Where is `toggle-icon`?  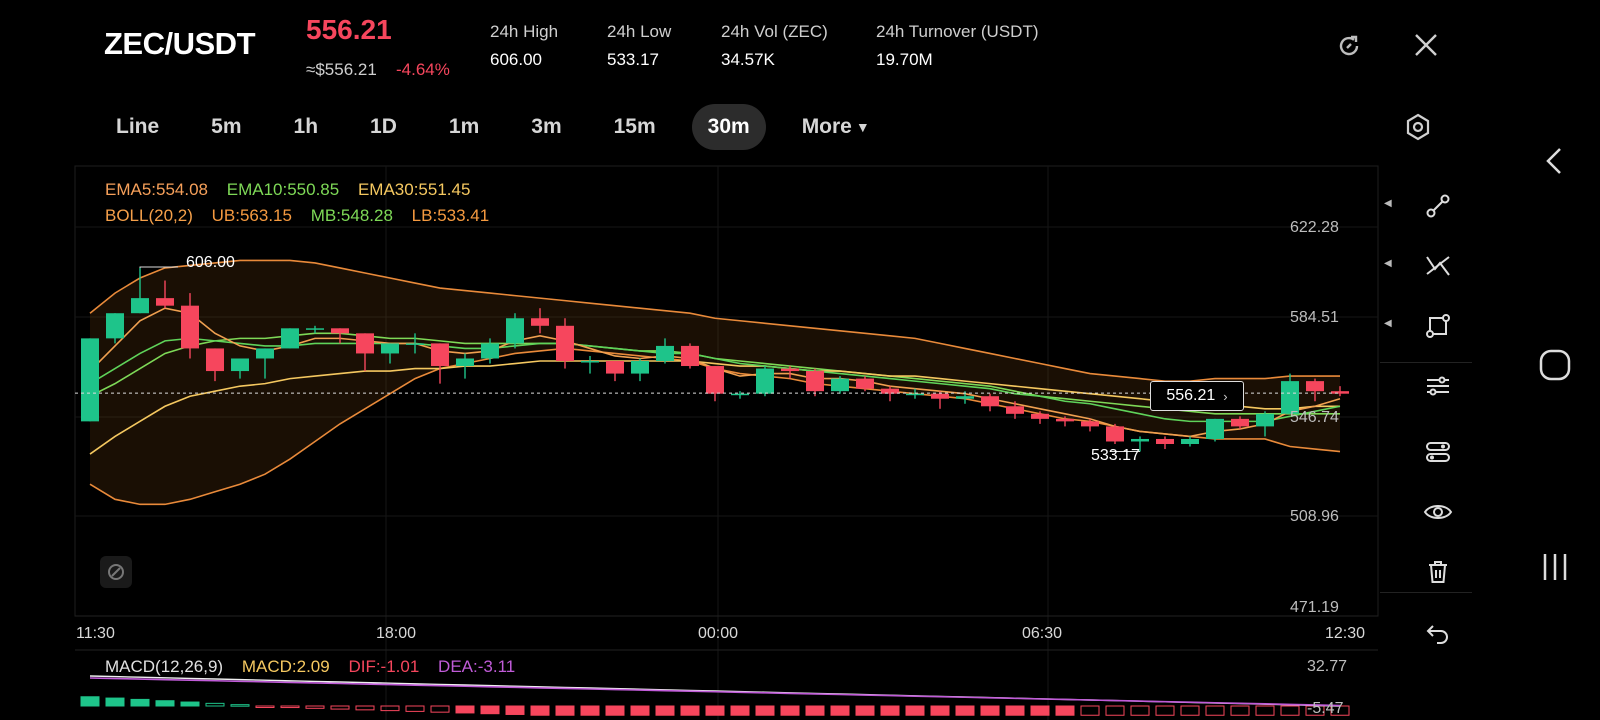
toggle-icon is located at coordinates (1438, 452).